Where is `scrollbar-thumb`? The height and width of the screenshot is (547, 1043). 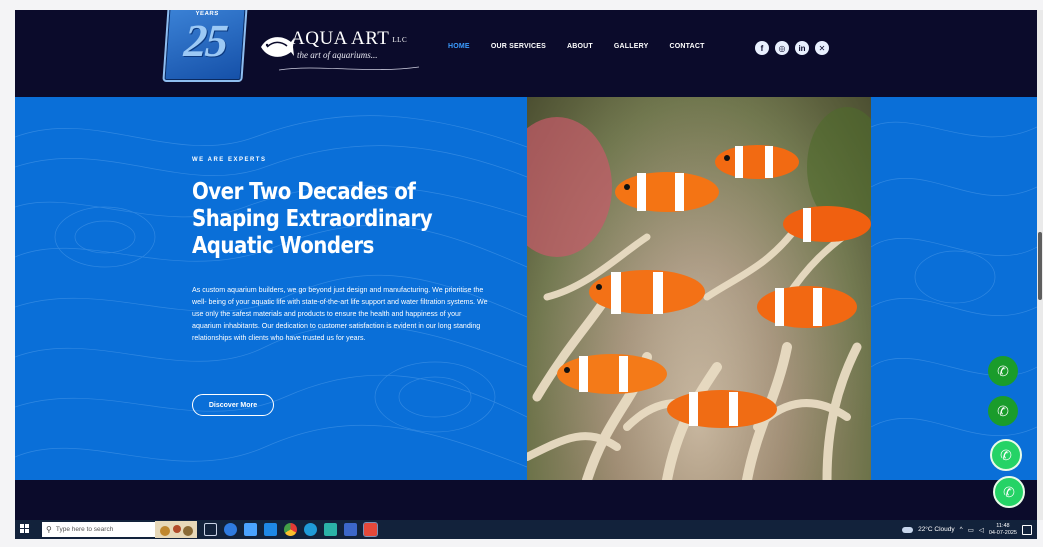
scrollbar-thumb is located at coordinates (1040, 266).